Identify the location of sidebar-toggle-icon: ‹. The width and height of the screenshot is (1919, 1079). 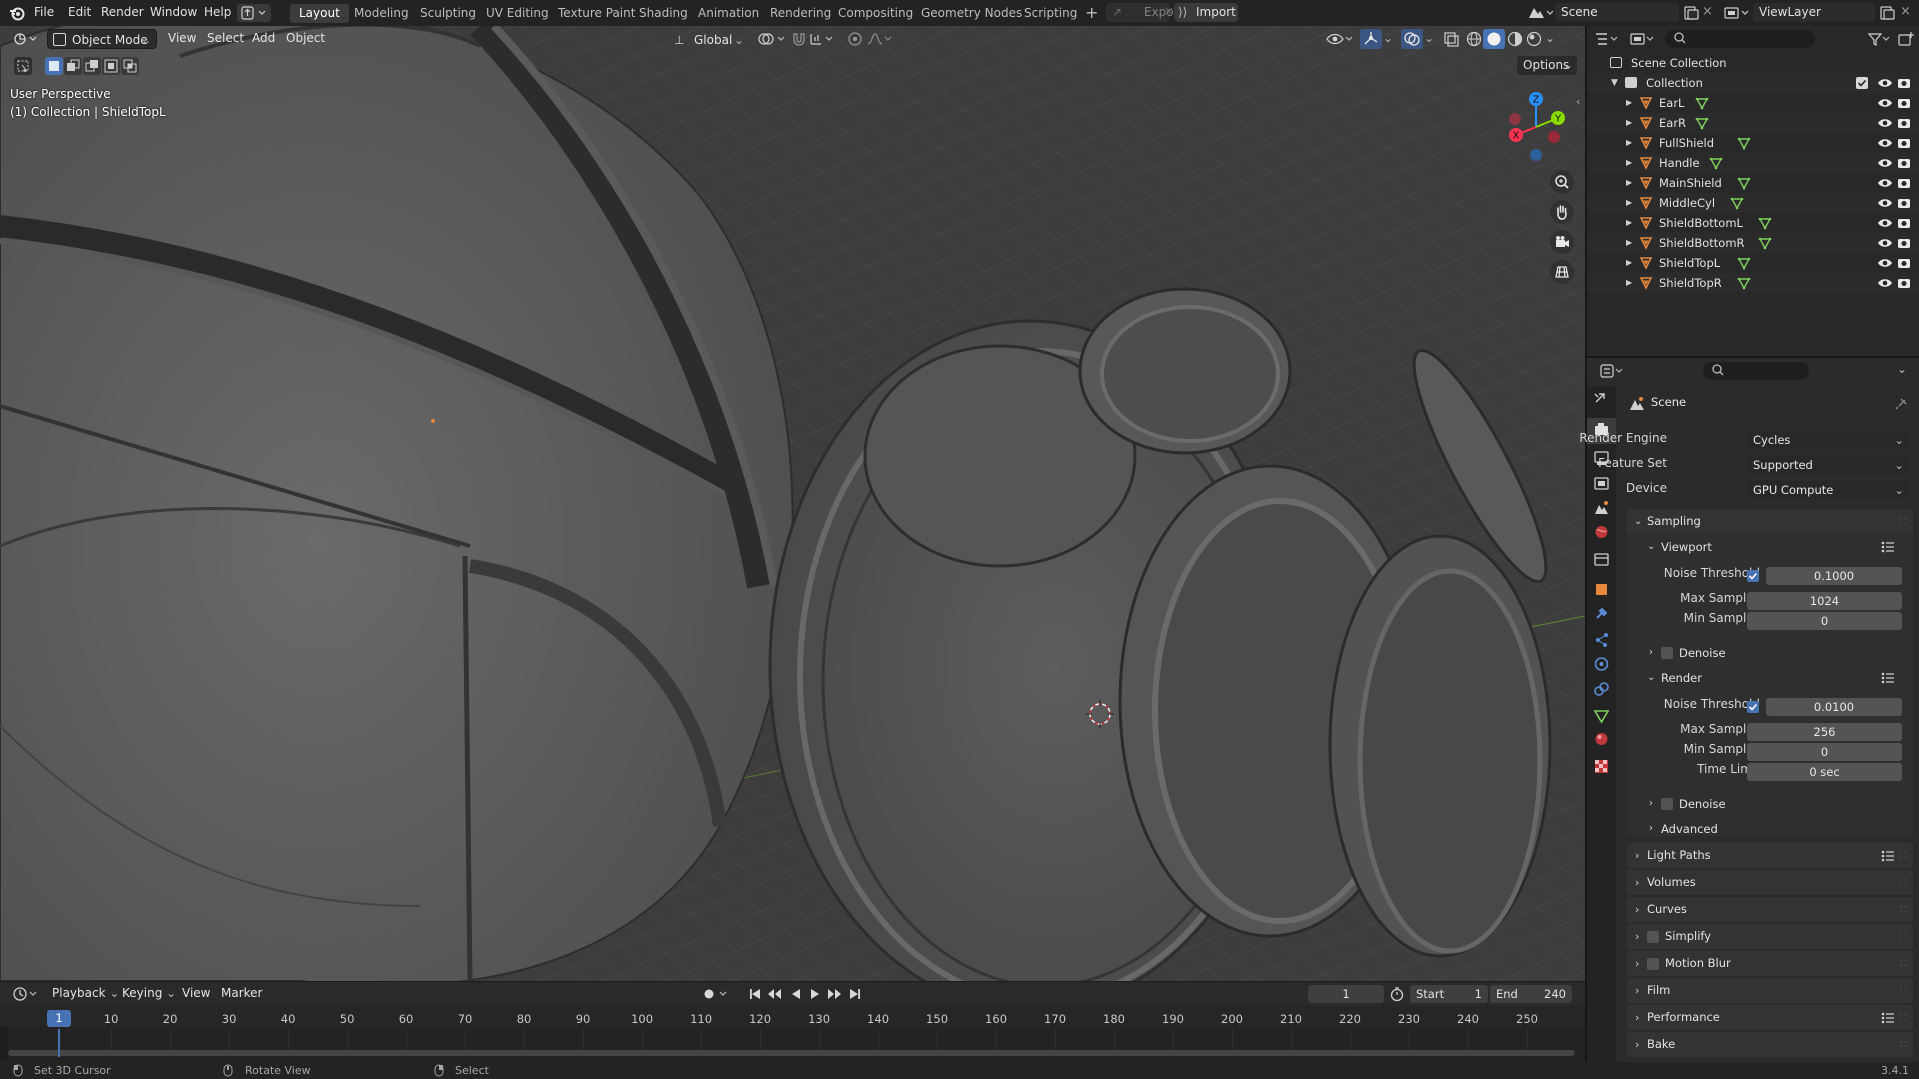
(1578, 101).